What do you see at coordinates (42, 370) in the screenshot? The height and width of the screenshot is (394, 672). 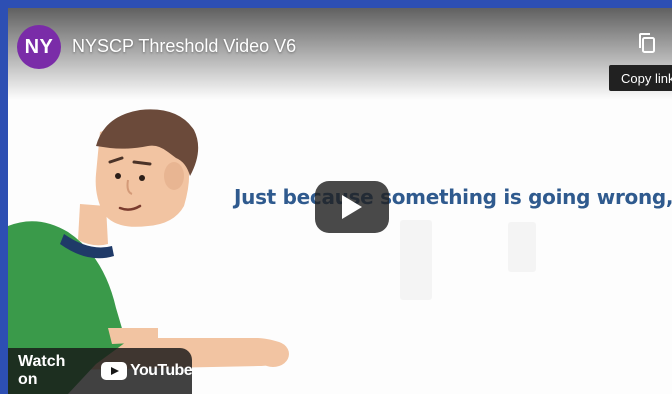 I see `watch-on-label: Watch on` at bounding box center [42, 370].